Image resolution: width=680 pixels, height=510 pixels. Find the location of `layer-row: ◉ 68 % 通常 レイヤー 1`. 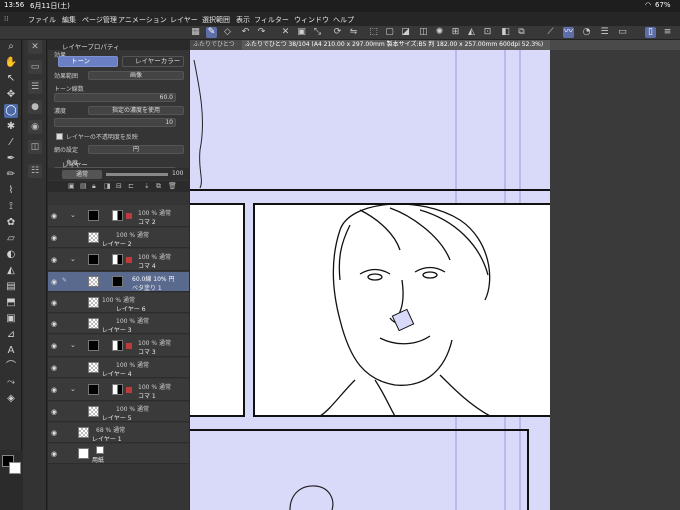

layer-row: ◉ 68 % 通常 レイヤー 1 is located at coordinates (118, 433).